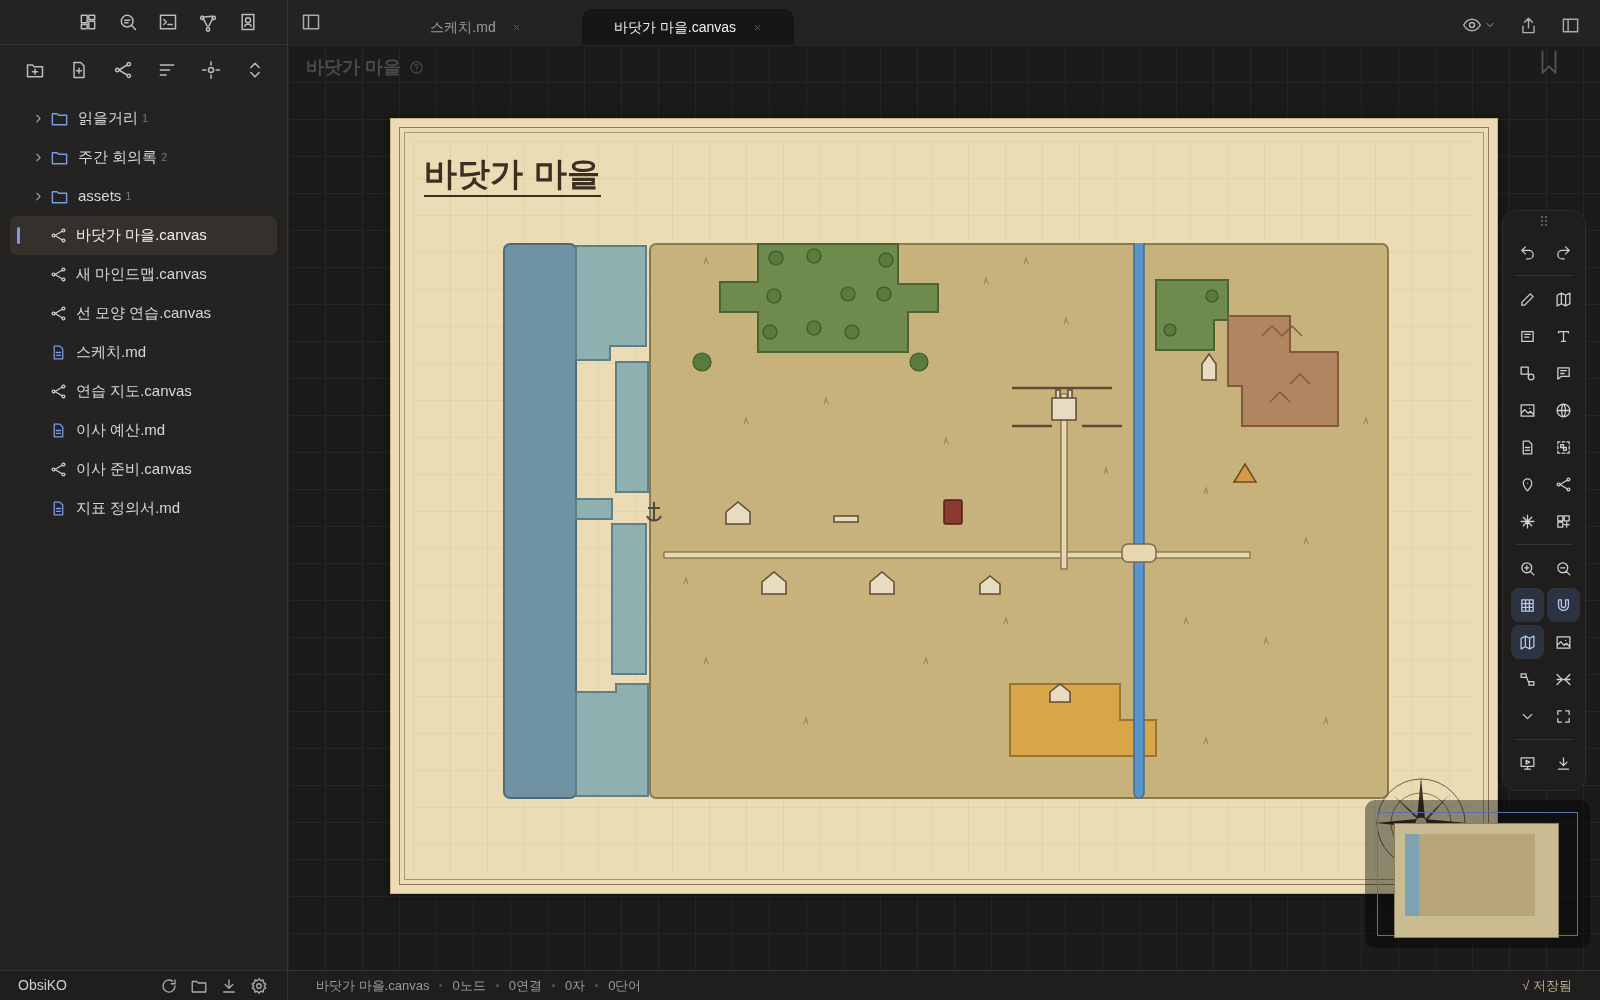  Describe the element at coordinates (675, 27) in the screenshot. I see `tab-label: 바닷가 마을.canvas` at that location.